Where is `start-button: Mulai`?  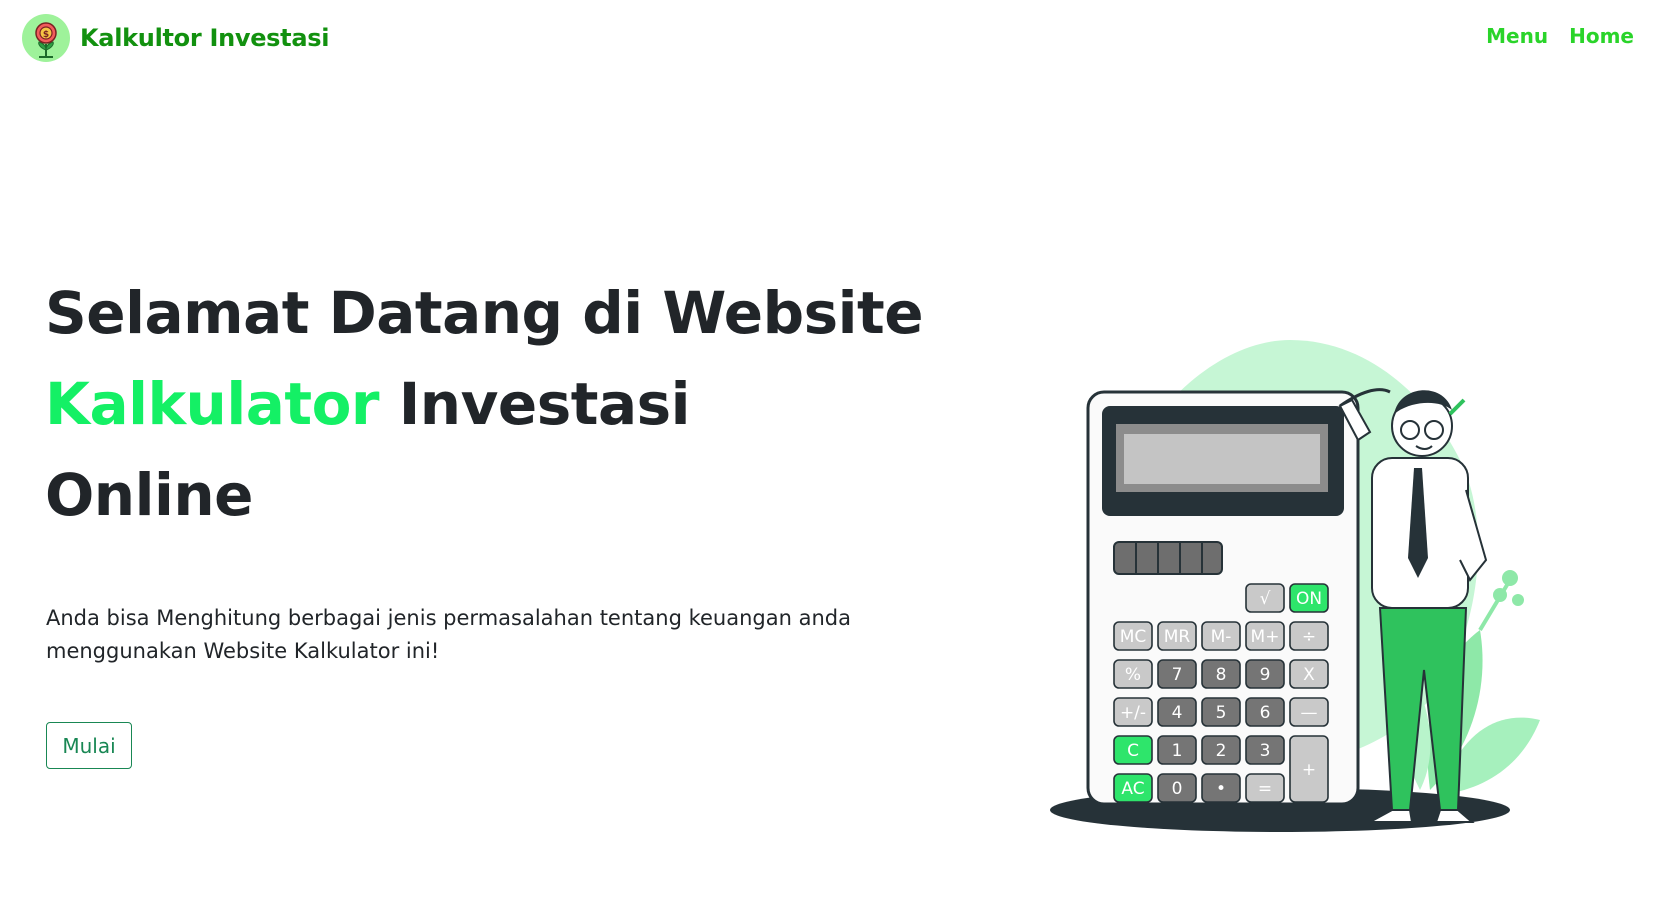 start-button: Mulai is located at coordinates (89, 745).